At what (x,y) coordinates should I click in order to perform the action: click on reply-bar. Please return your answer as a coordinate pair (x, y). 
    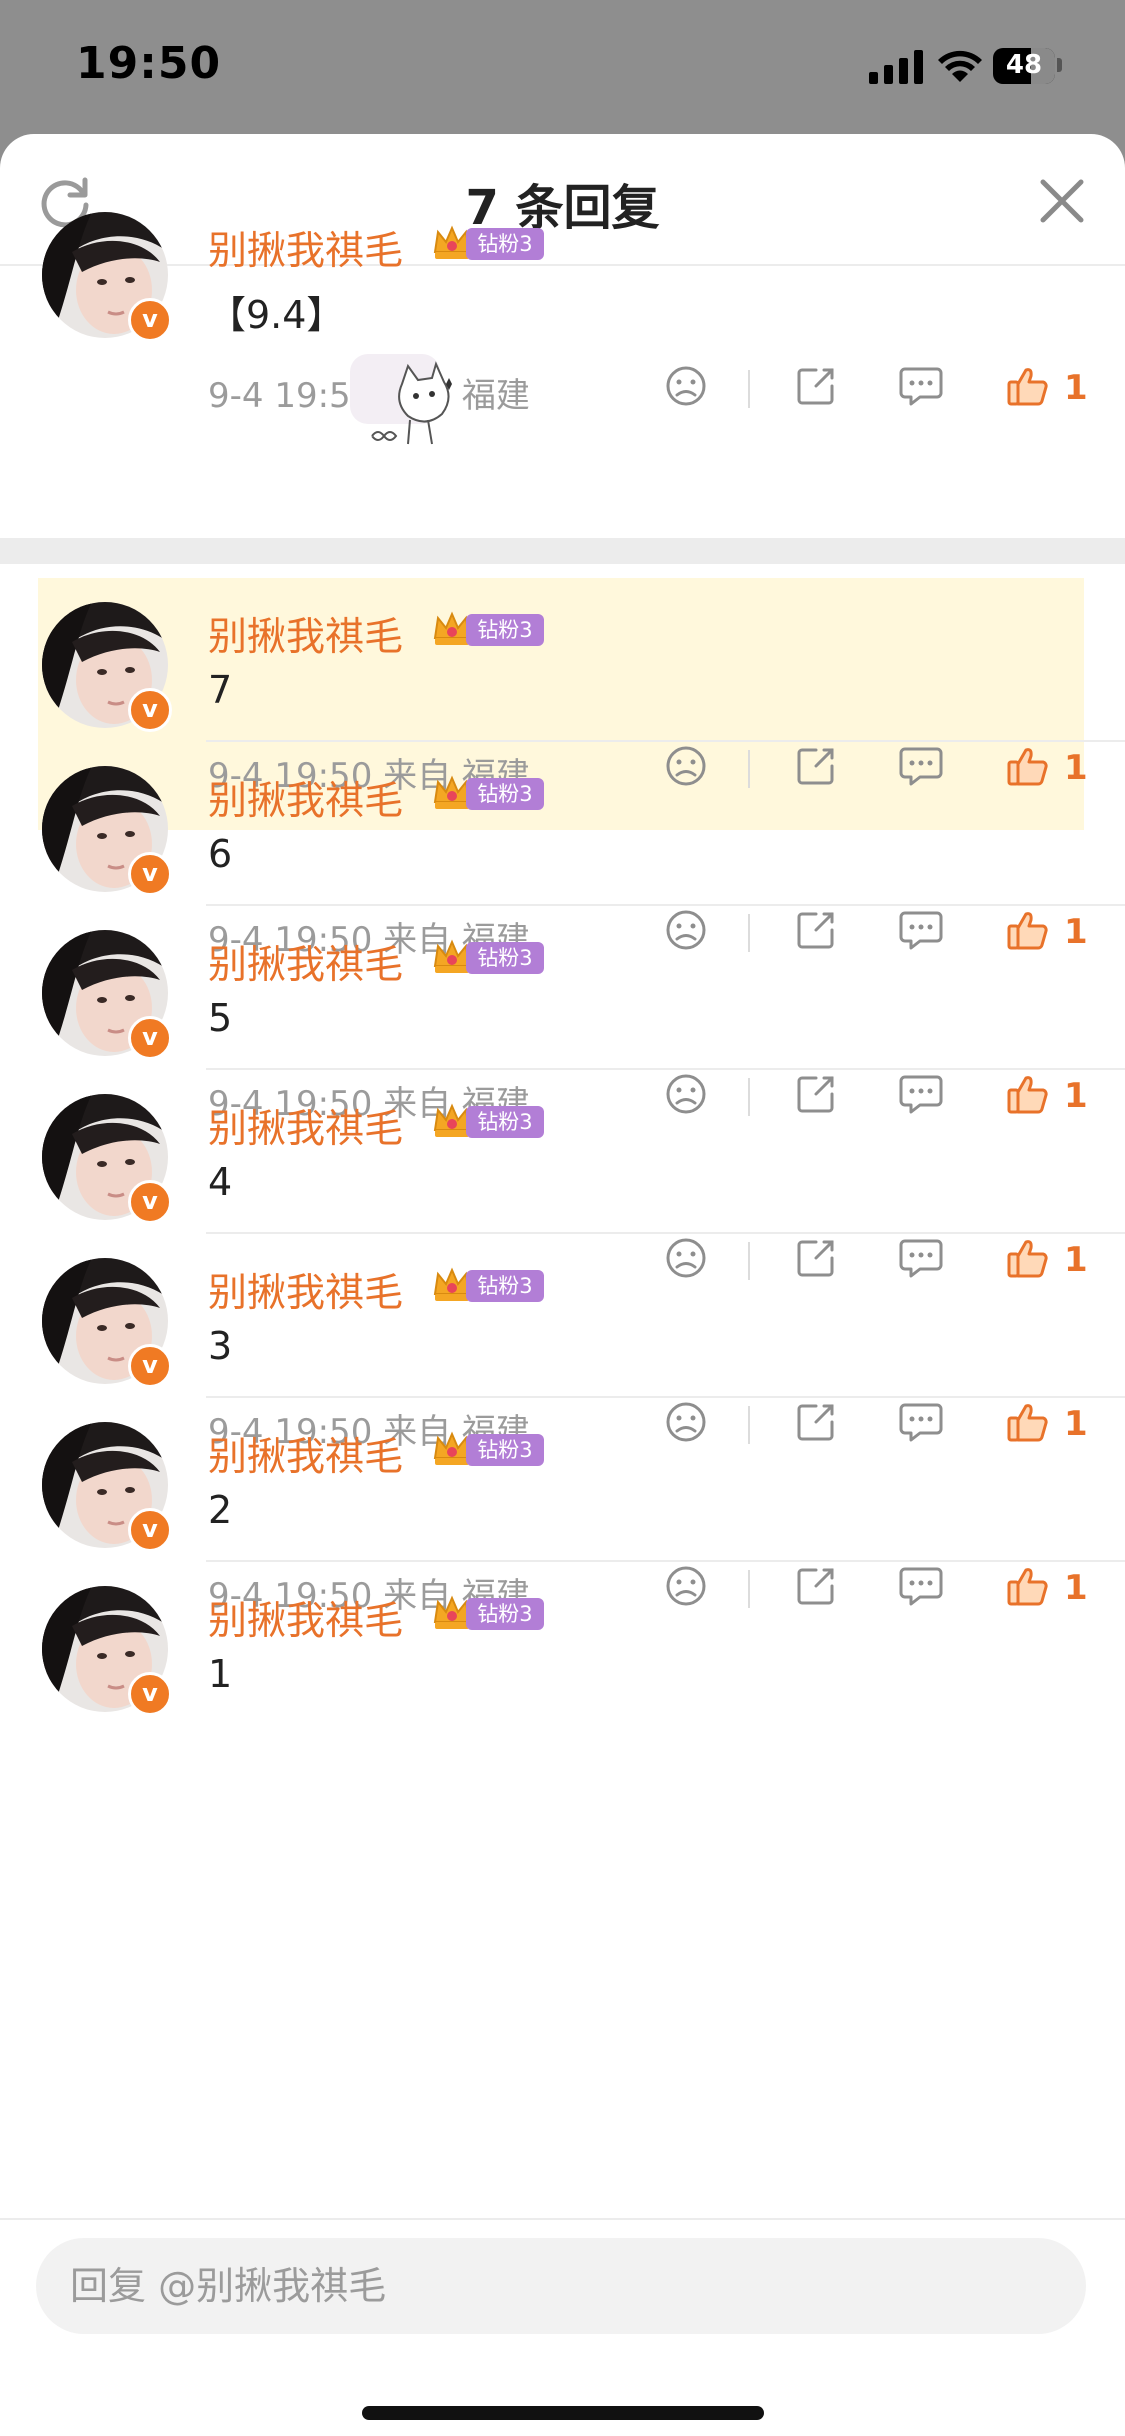
    Looking at the image, I should click on (562, 2327).